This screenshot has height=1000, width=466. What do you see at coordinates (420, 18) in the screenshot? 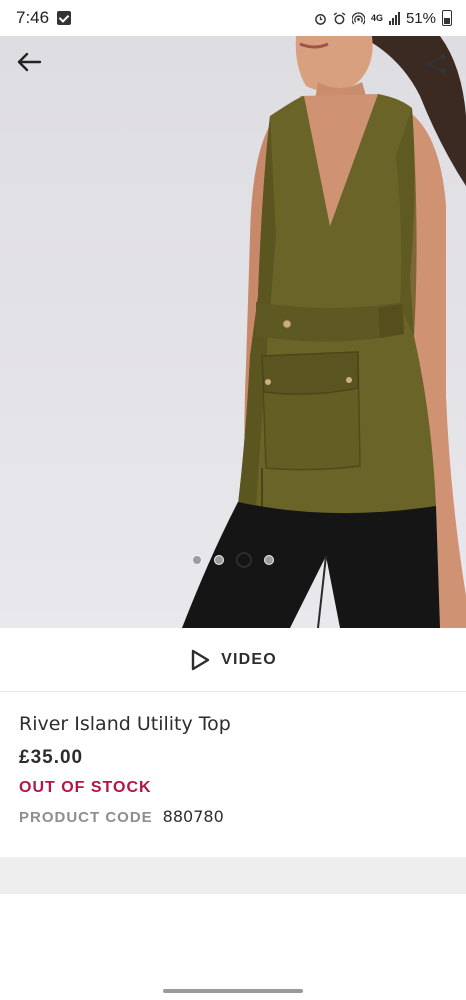
I see `battery-percent: 51%` at bounding box center [420, 18].